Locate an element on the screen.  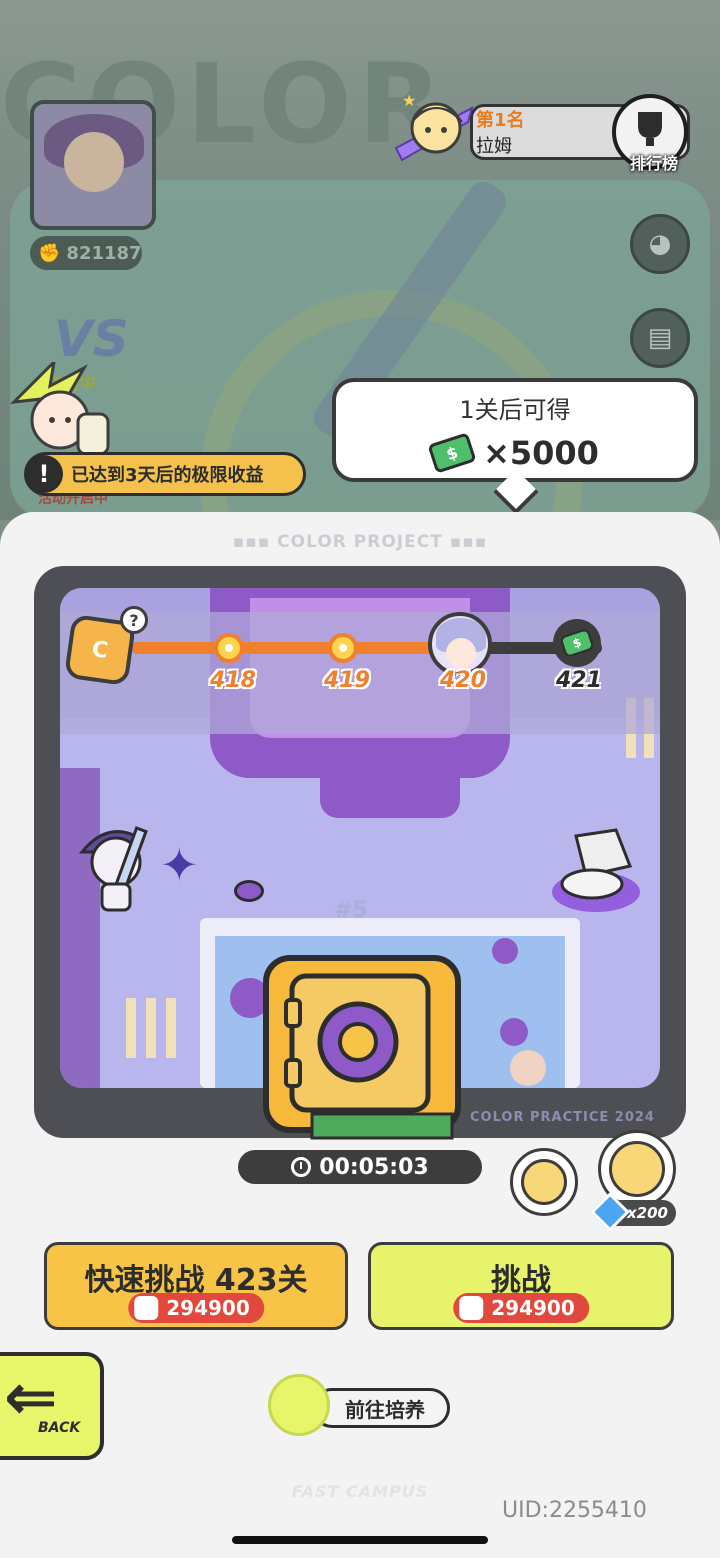
help-icon: ? is located at coordinates (134, 620).